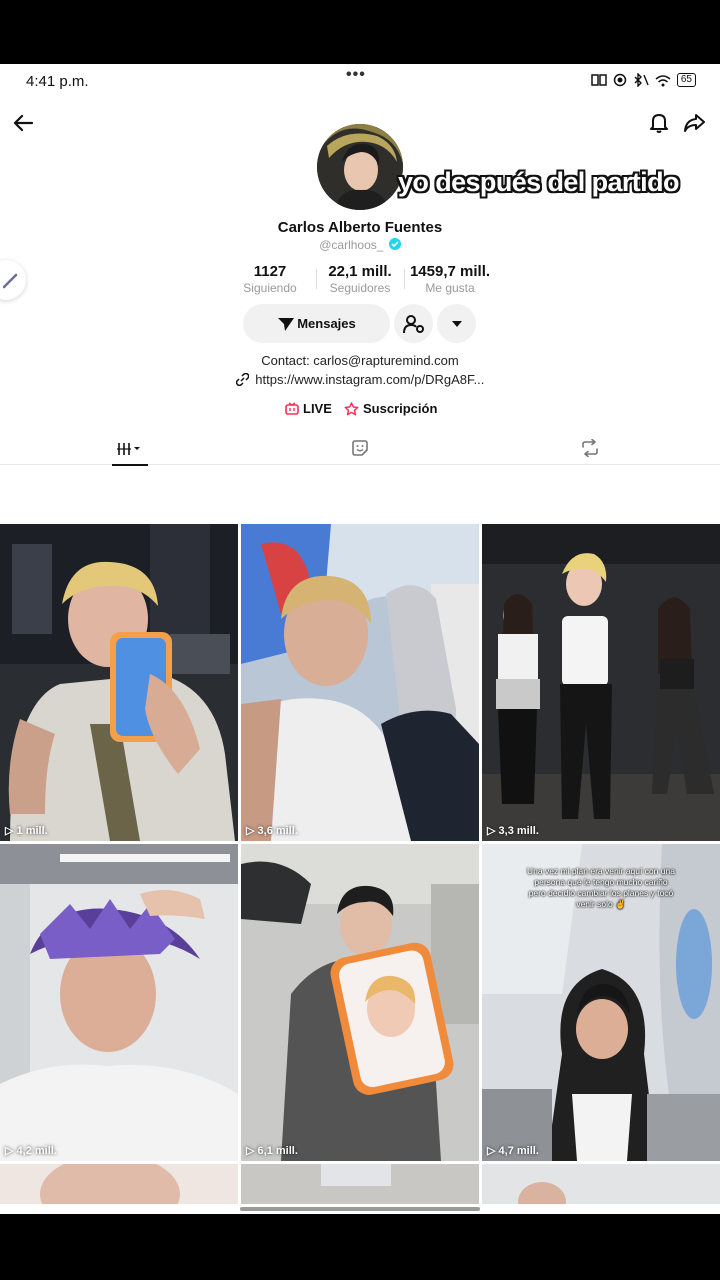 Image resolution: width=720 pixels, height=1280 pixels. Describe the element at coordinates (10, 281) in the screenshot. I see `pencil-icon` at that location.